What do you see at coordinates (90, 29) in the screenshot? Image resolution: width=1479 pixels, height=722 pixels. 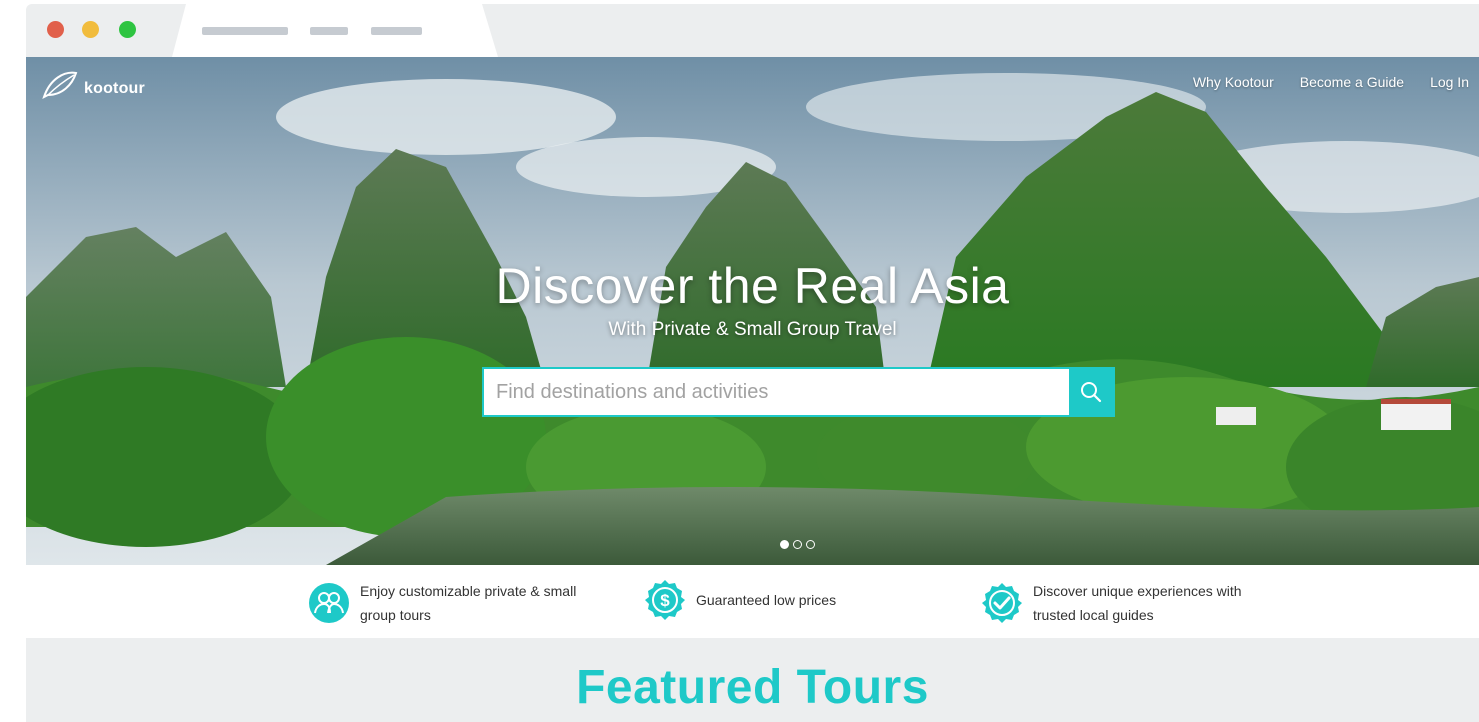 I see `minimize-window-button` at bounding box center [90, 29].